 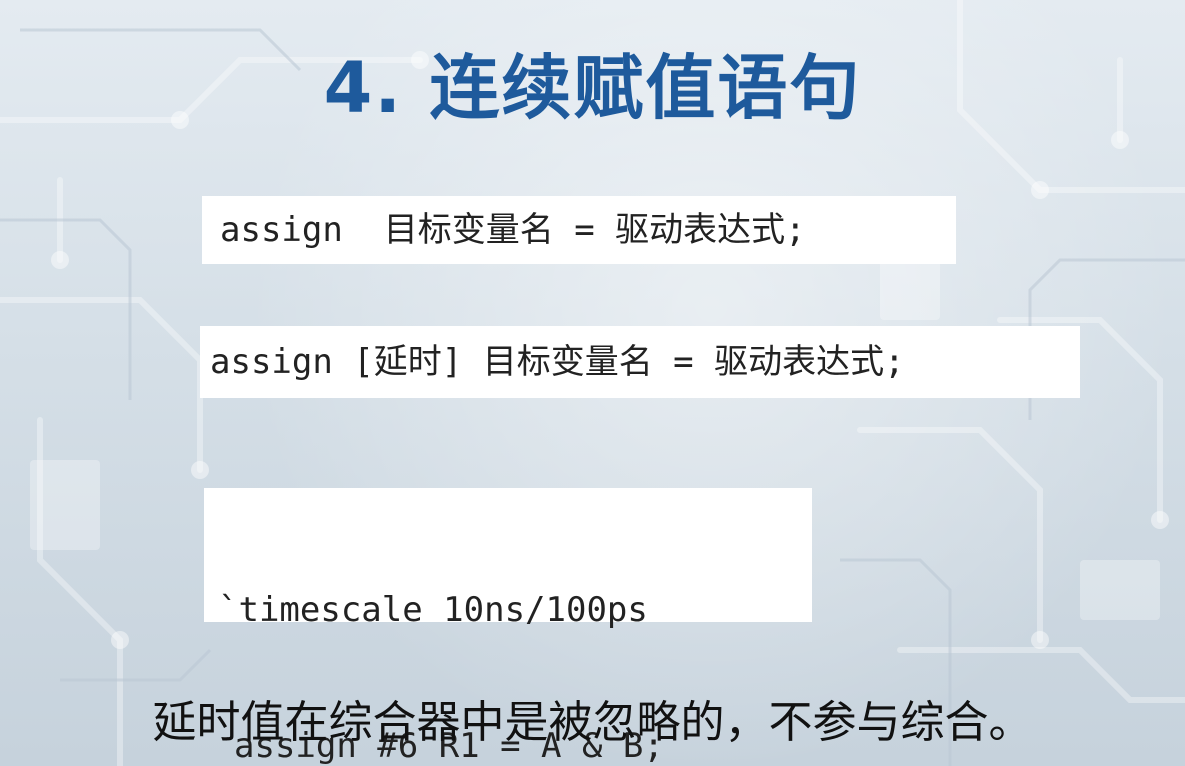 I want to click on example-timescale-line: `timescale 10ns/100ps, so click(x=433, y=610).